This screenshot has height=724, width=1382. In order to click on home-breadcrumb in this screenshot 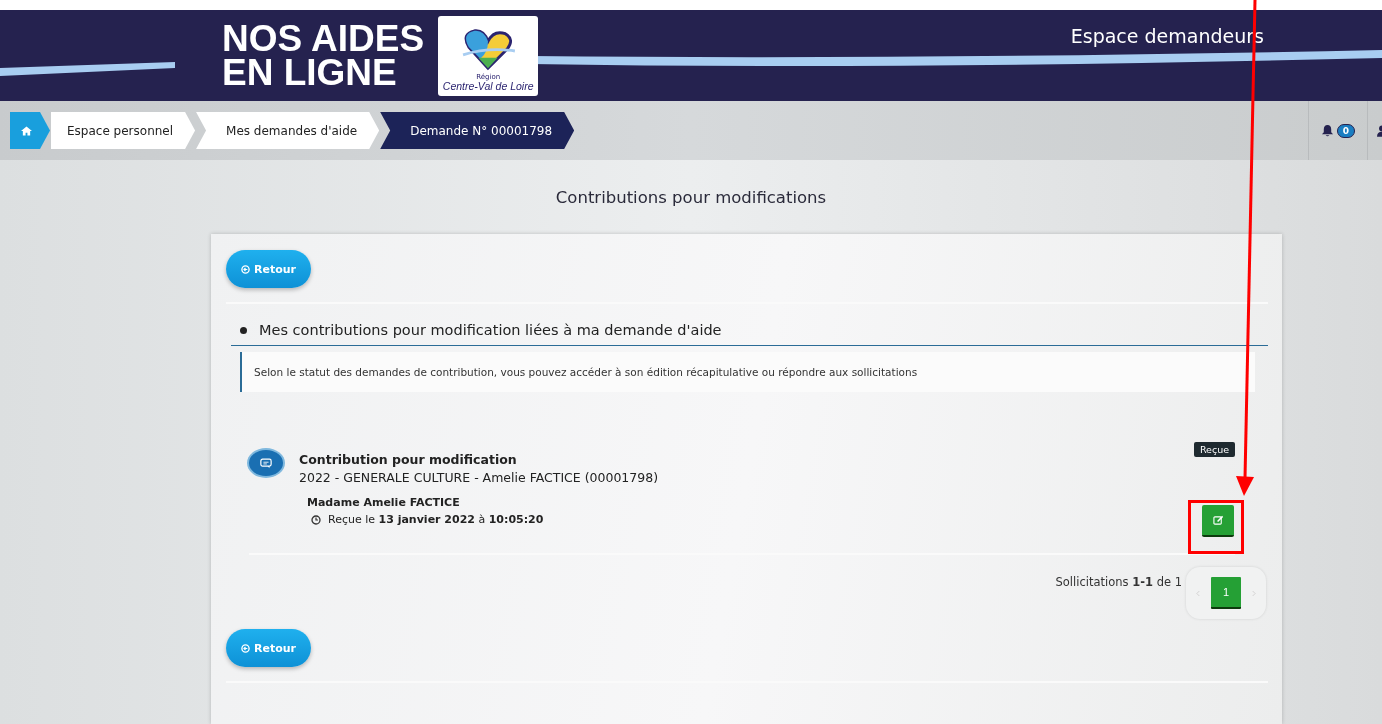, I will do `click(30, 130)`.